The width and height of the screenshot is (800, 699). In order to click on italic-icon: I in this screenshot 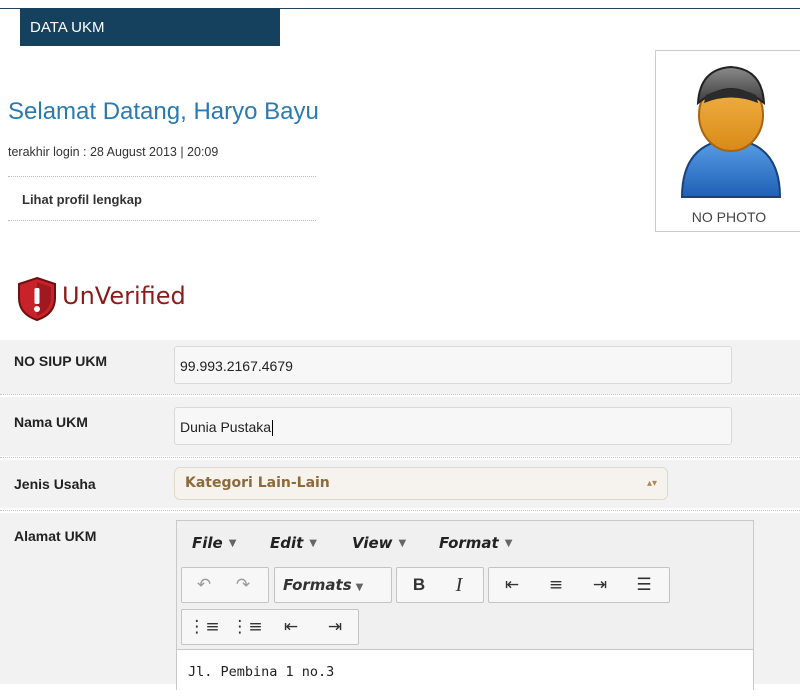, I will do `click(459, 585)`.